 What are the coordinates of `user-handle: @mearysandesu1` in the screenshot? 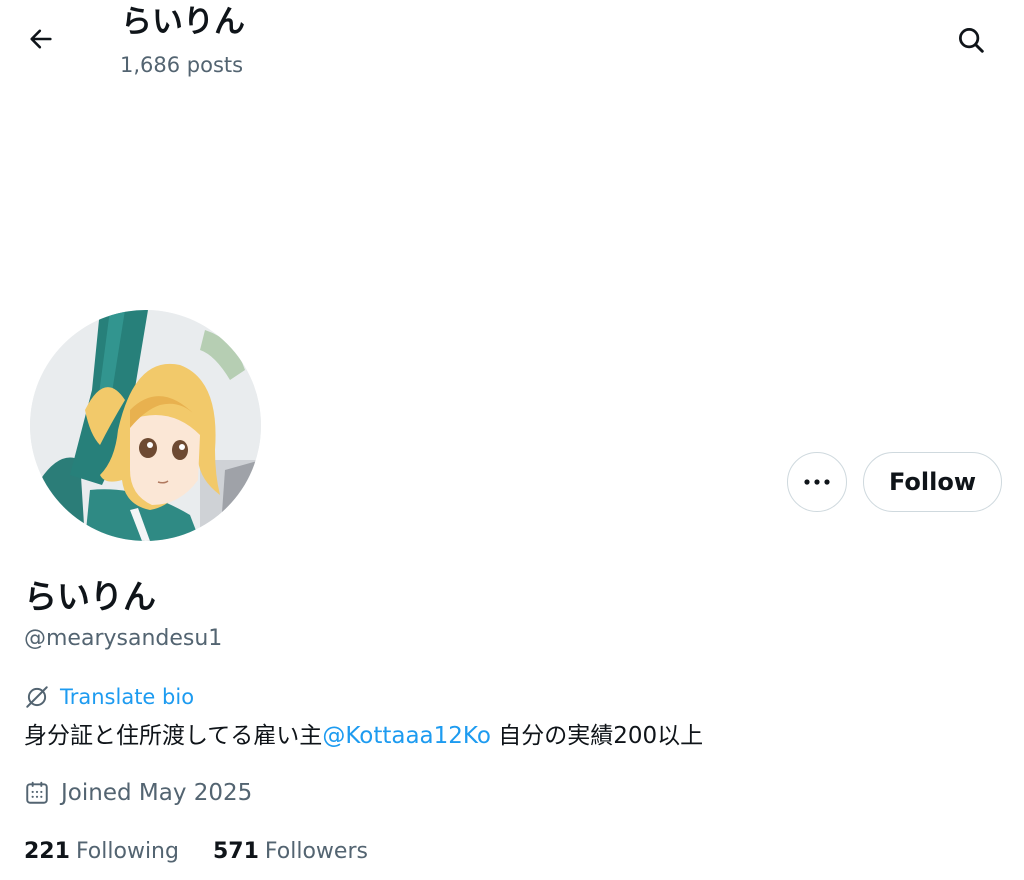 It's located at (123, 638).